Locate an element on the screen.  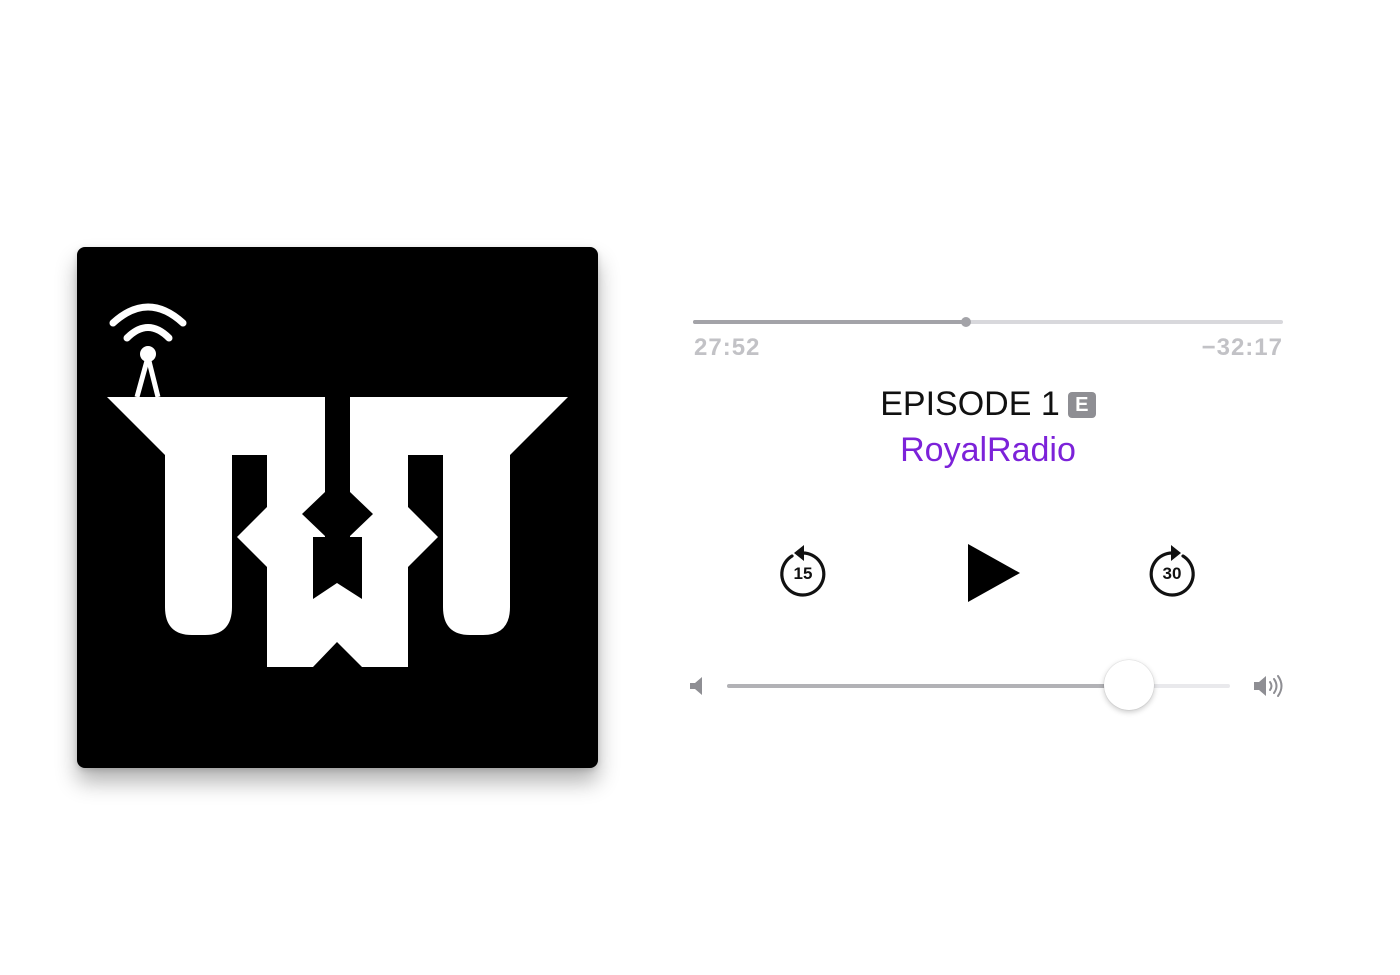
volume-fill is located at coordinates (928, 686).